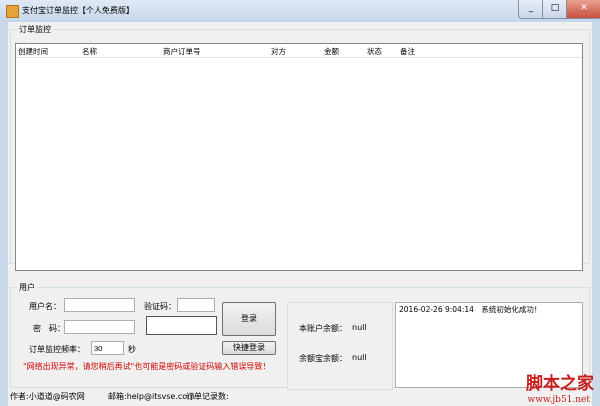  What do you see at coordinates (299, 51) in the screenshot?
I see `order-list-header: 创建时间 名称 商户订单号 对方 金额 状态 备注` at bounding box center [299, 51].